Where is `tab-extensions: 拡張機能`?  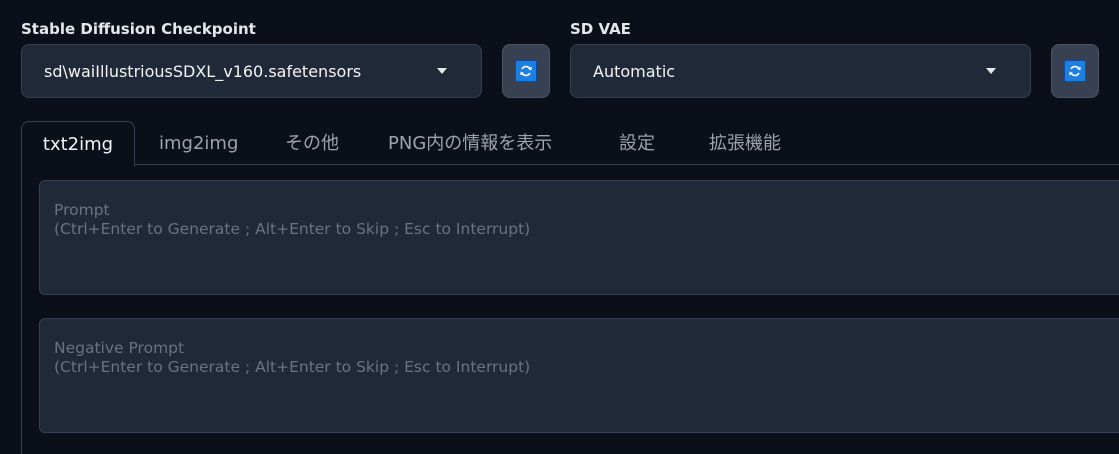 tab-extensions: 拡張機能 is located at coordinates (745, 143).